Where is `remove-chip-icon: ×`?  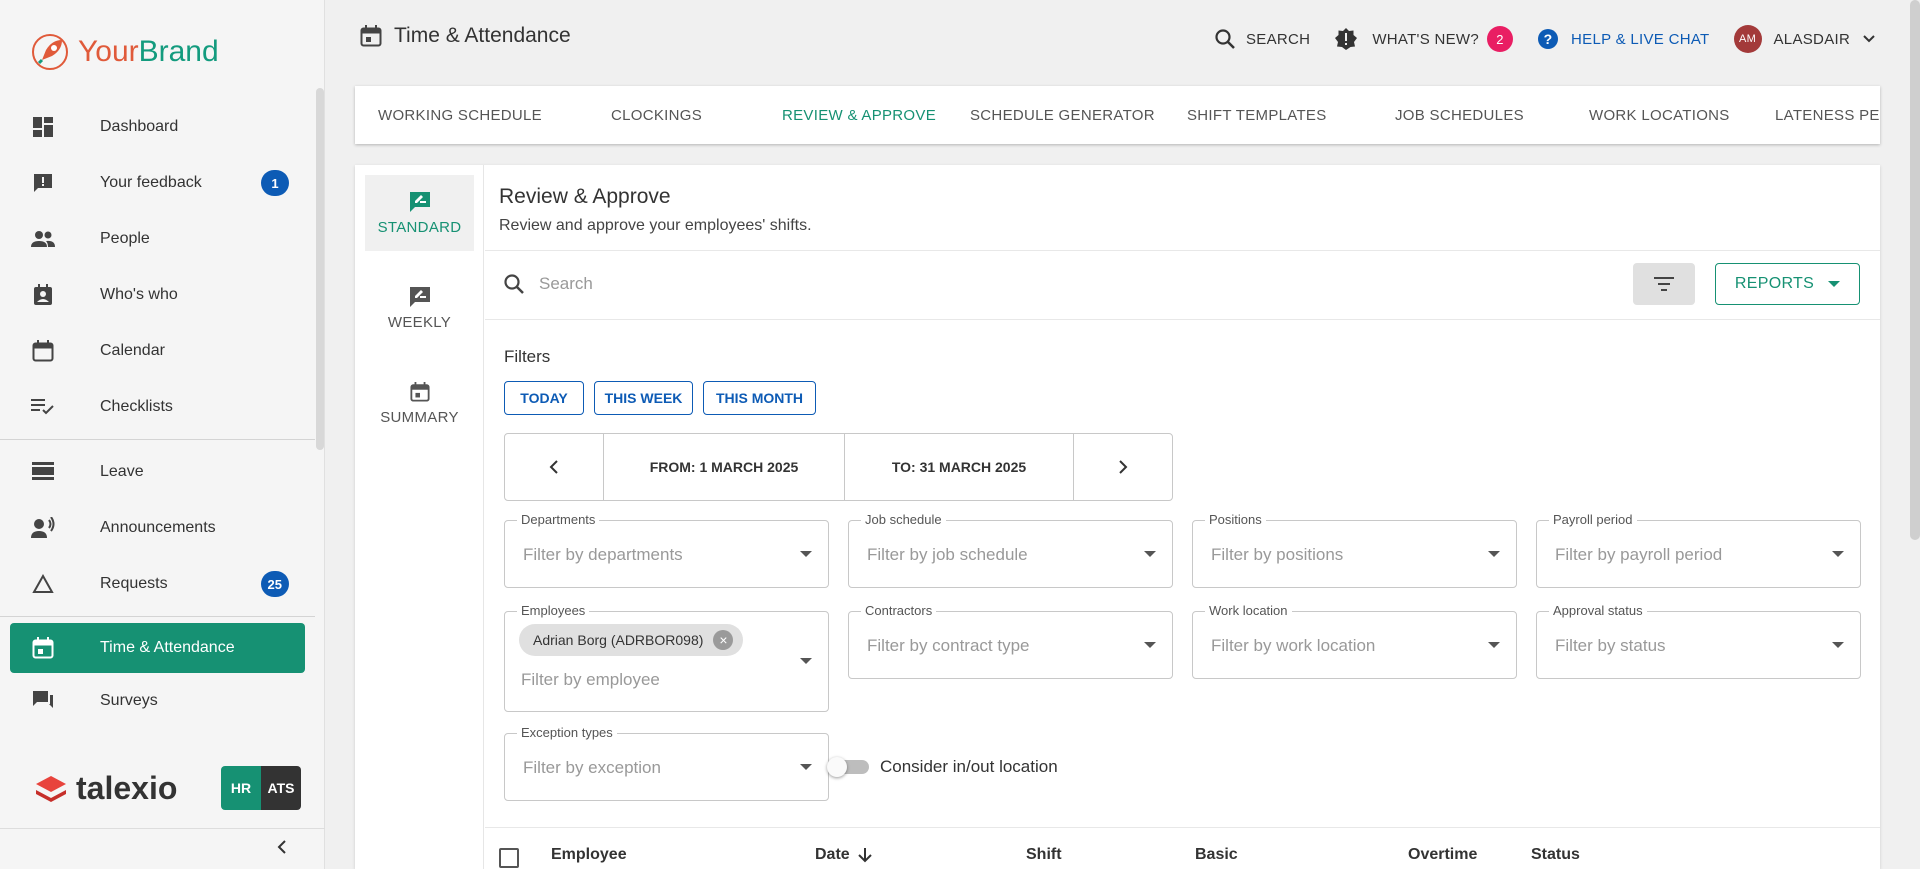 remove-chip-icon: × is located at coordinates (723, 640).